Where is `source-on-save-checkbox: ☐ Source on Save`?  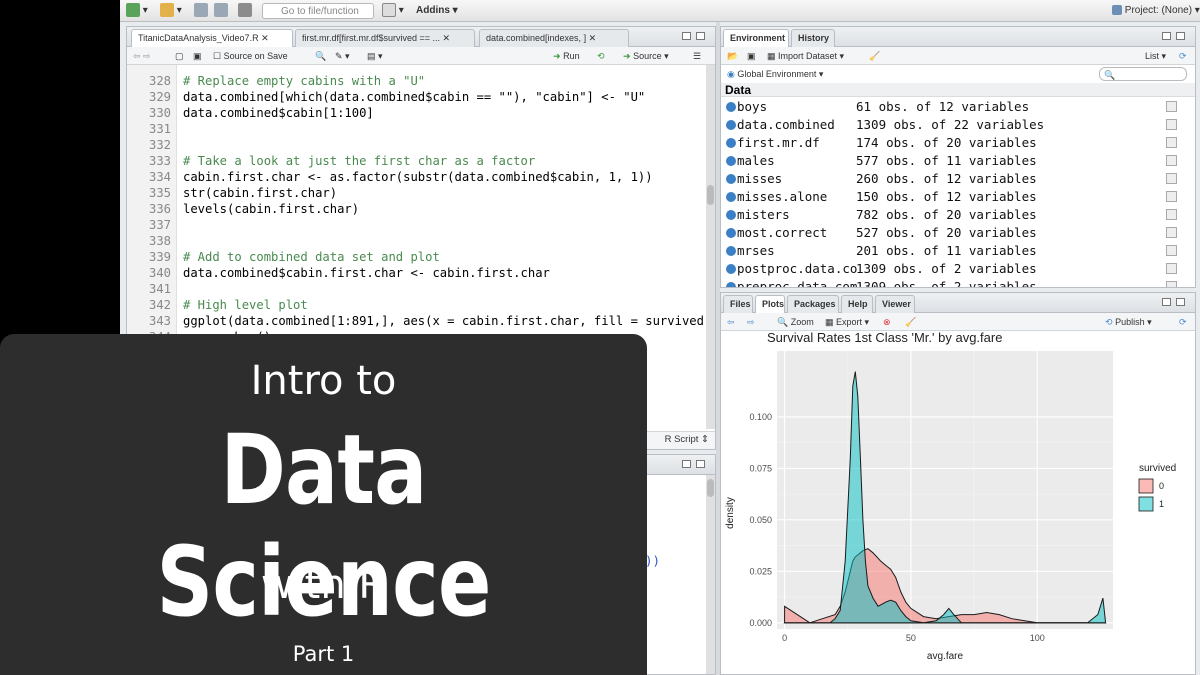 source-on-save-checkbox: ☐ Source on Save is located at coordinates (250, 56).